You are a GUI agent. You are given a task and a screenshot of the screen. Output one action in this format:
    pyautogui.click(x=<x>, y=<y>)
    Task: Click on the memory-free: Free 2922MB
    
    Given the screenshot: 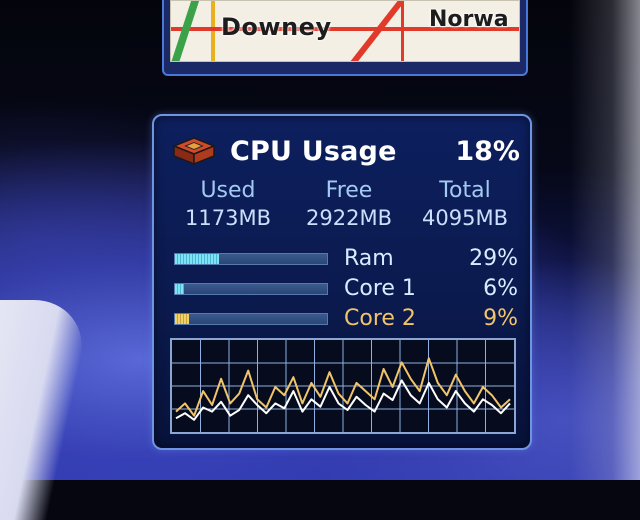 What is the action you would take?
    pyautogui.click(x=349, y=205)
    